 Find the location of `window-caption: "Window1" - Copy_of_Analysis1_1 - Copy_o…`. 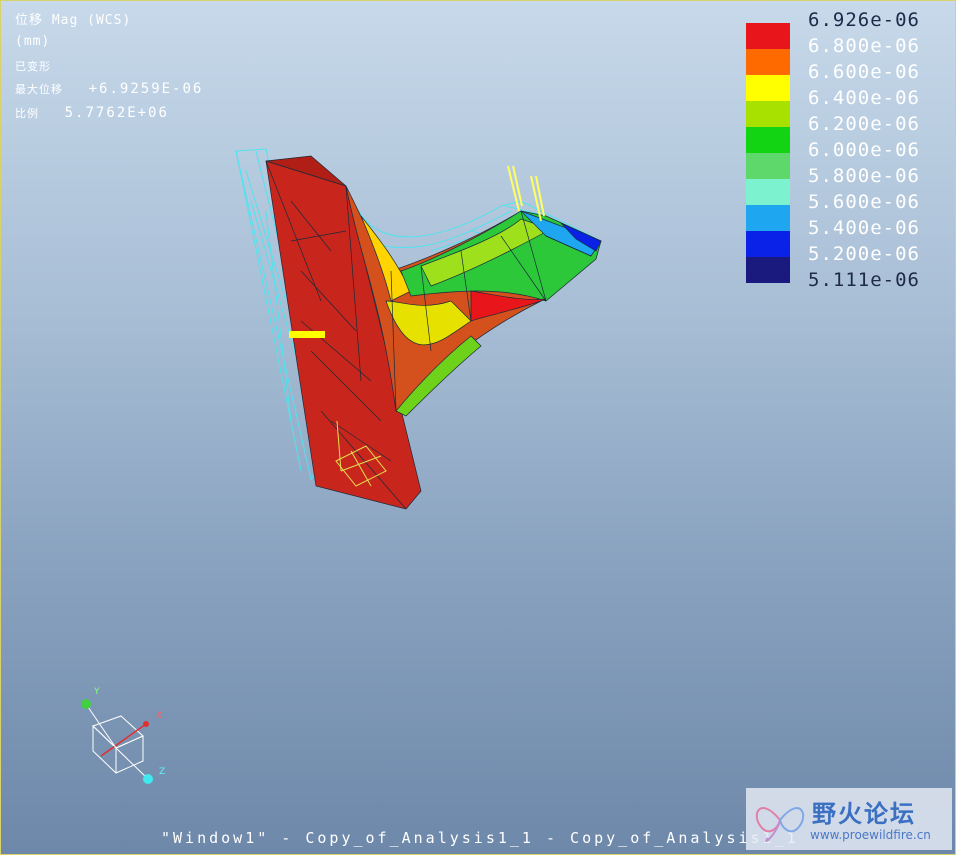

window-caption: "Window1" - Copy_of_Analysis1_1 - Copy_o… is located at coordinates (480, 838).